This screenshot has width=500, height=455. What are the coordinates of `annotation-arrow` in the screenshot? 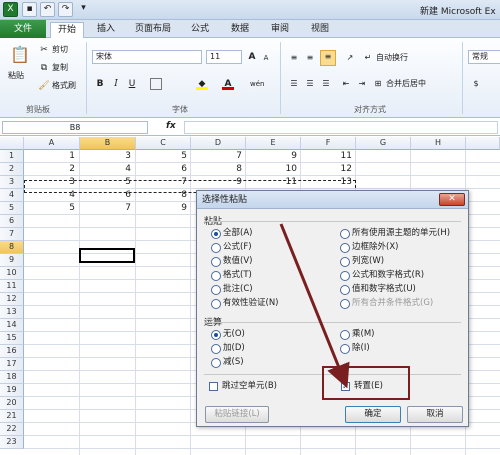 It's located at (314, 306).